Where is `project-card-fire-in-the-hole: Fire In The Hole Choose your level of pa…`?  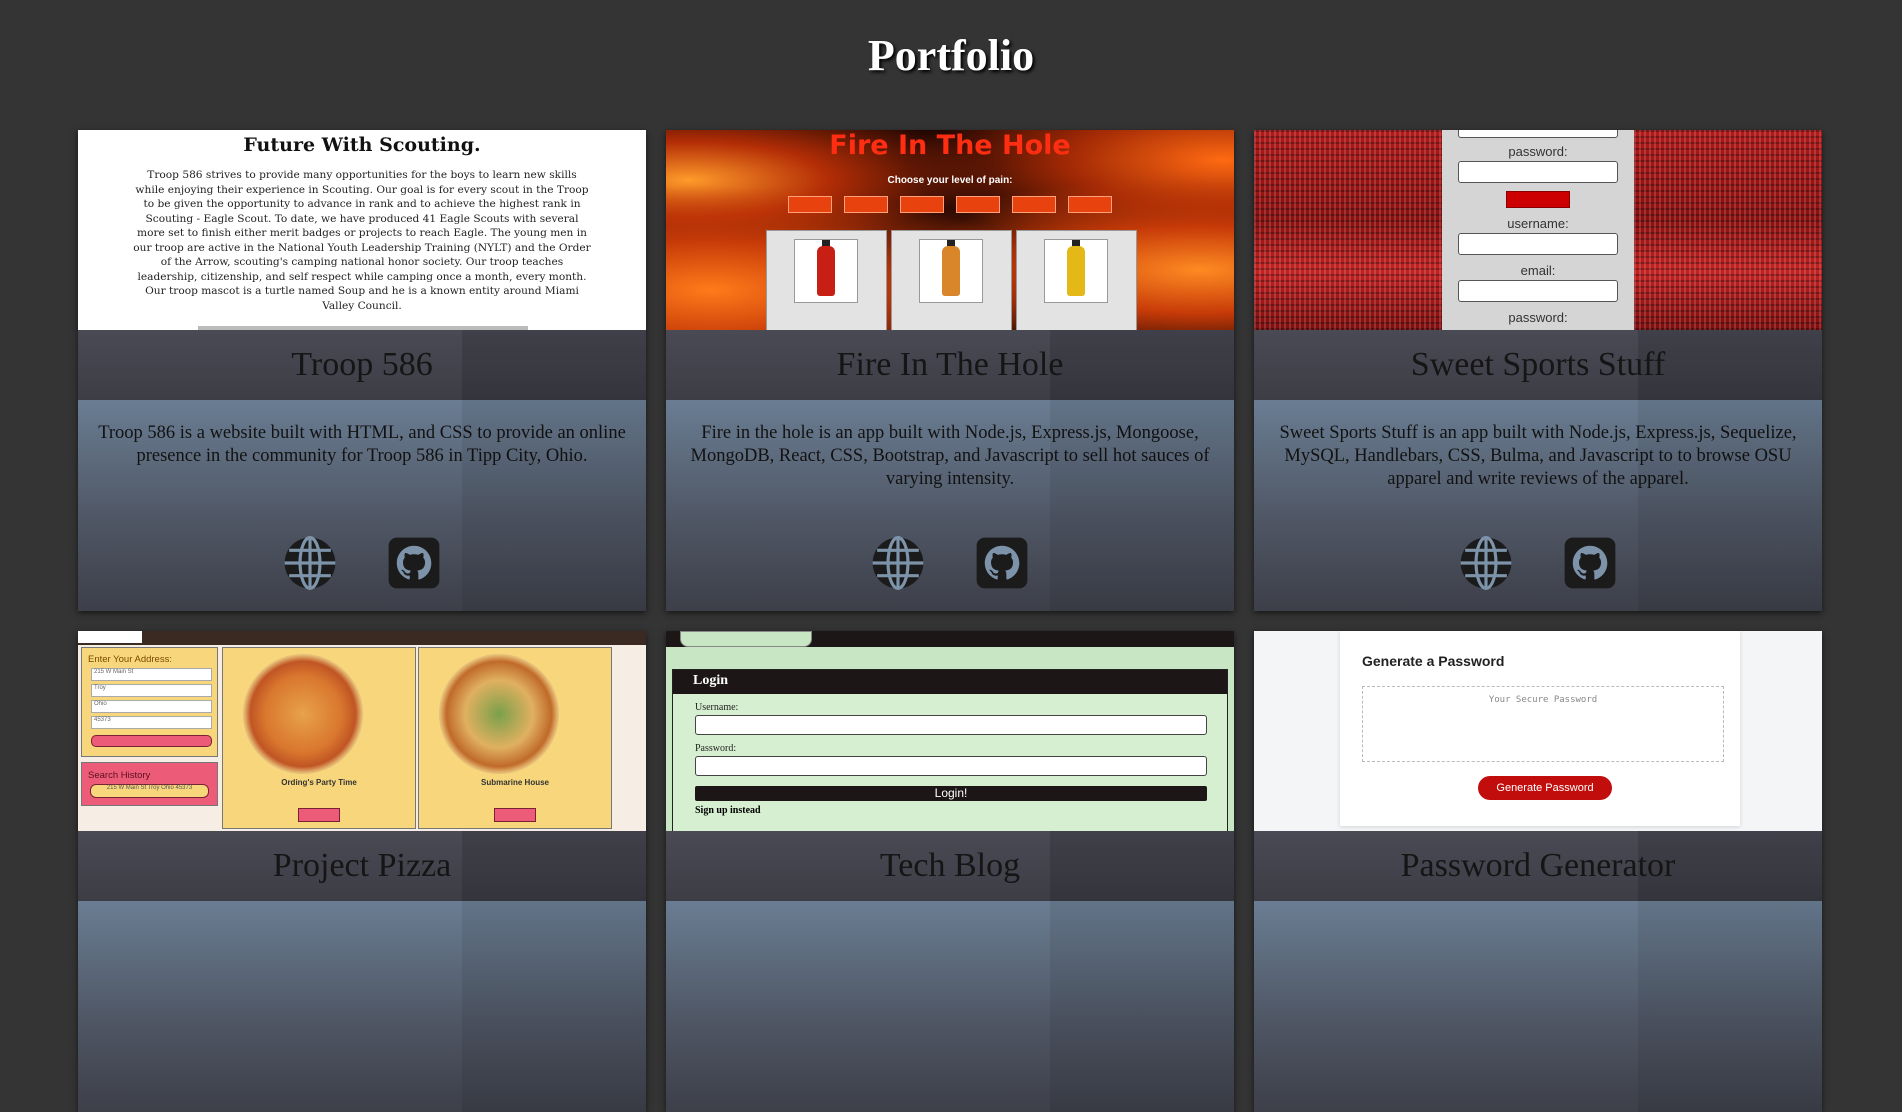 project-card-fire-in-the-hole: Fire In The Hole Choose your level of pa… is located at coordinates (950, 370).